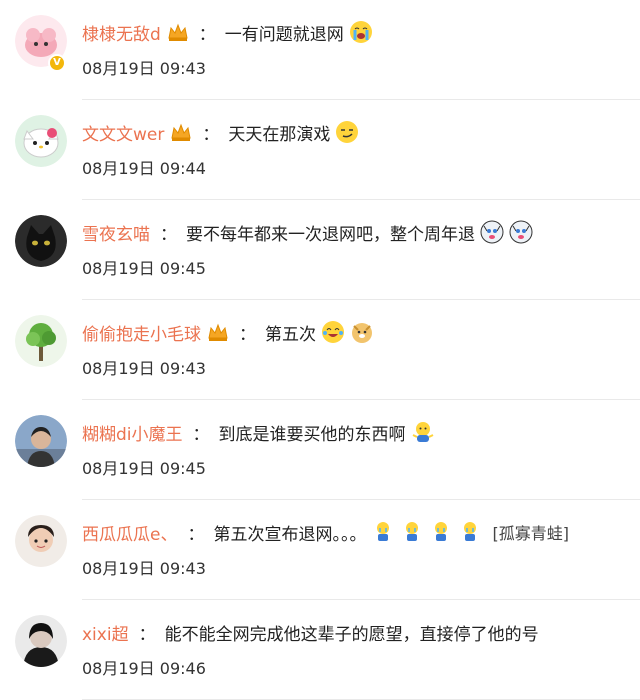  I want to click on comment-text: 第五次, so click(290, 334).